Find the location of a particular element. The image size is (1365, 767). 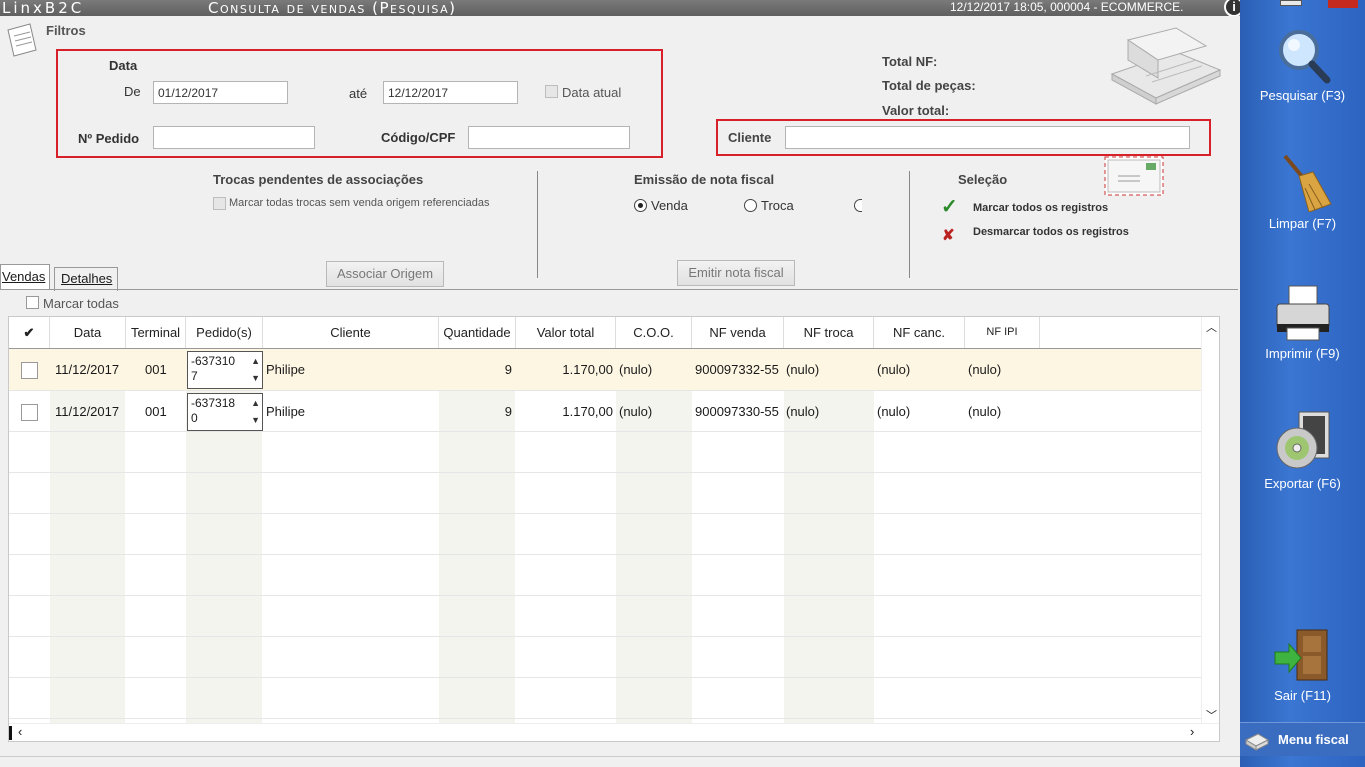

horizontal-scrollbar: ‹ › is located at coordinates (614, 732).